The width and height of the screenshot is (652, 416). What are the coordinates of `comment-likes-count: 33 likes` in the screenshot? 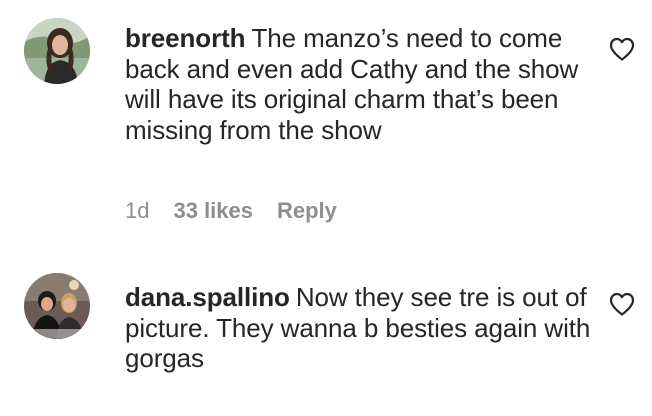 It's located at (213, 211).